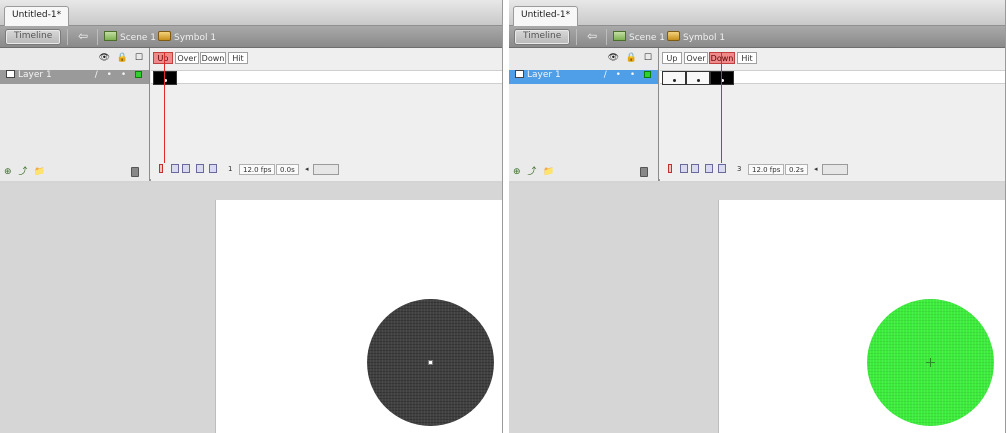 Image resolution: width=1006 pixels, height=433 pixels. Describe the element at coordinates (287, 169) in the screenshot. I see `elapsed-time: 0.0s` at that location.